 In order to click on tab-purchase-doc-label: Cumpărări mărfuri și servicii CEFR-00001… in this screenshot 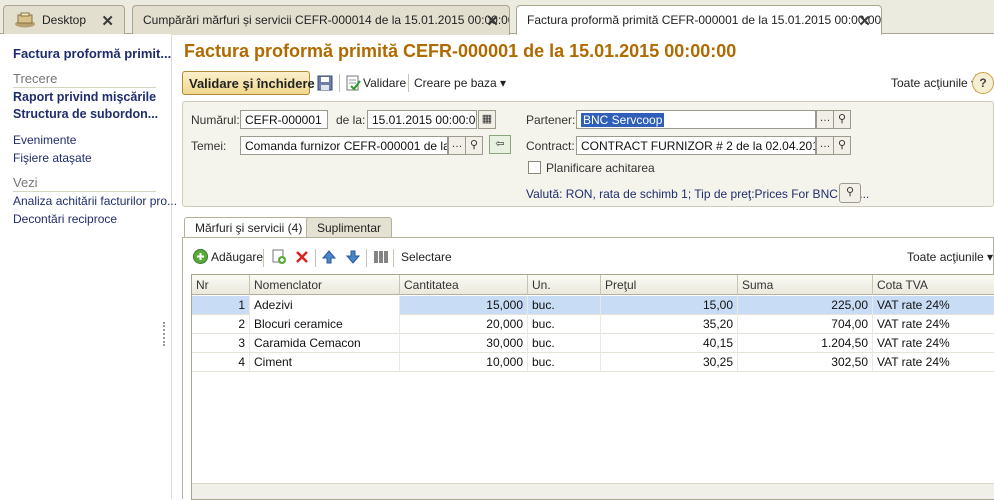, I will do `click(326, 20)`.